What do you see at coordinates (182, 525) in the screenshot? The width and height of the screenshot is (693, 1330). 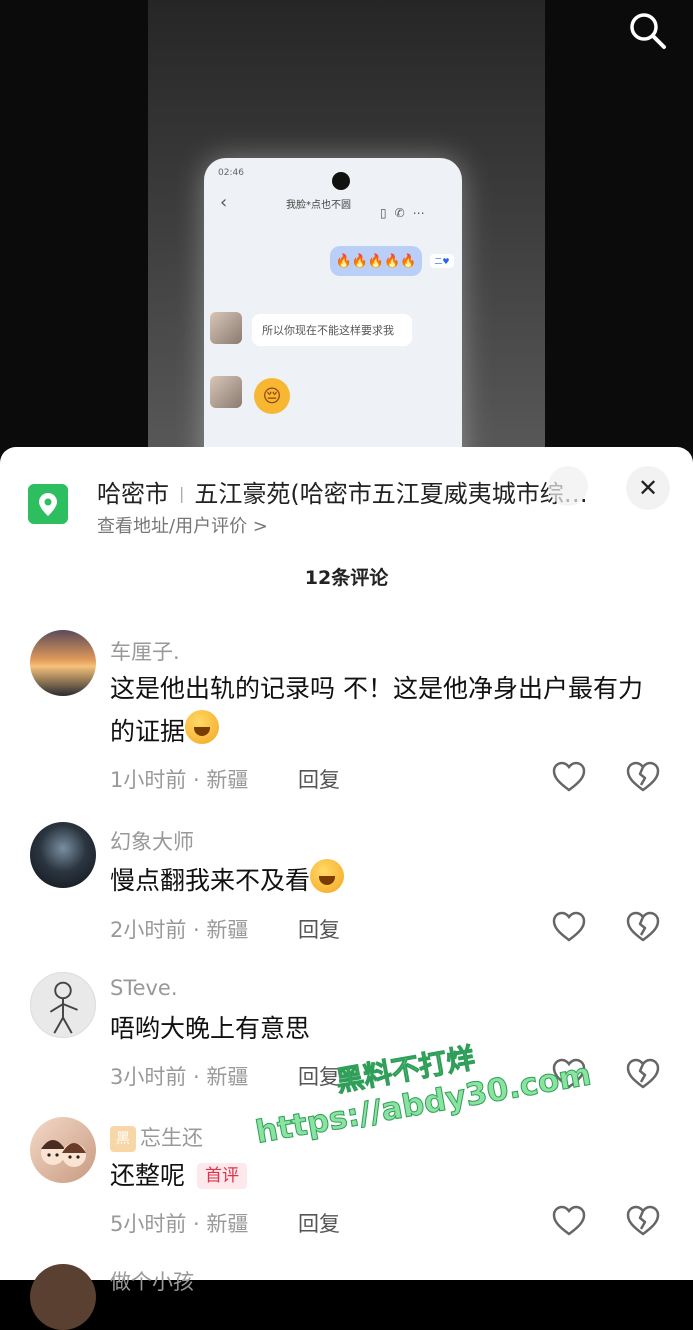 I see `location-subtitle-link: 查看地址/用户评价 >` at bounding box center [182, 525].